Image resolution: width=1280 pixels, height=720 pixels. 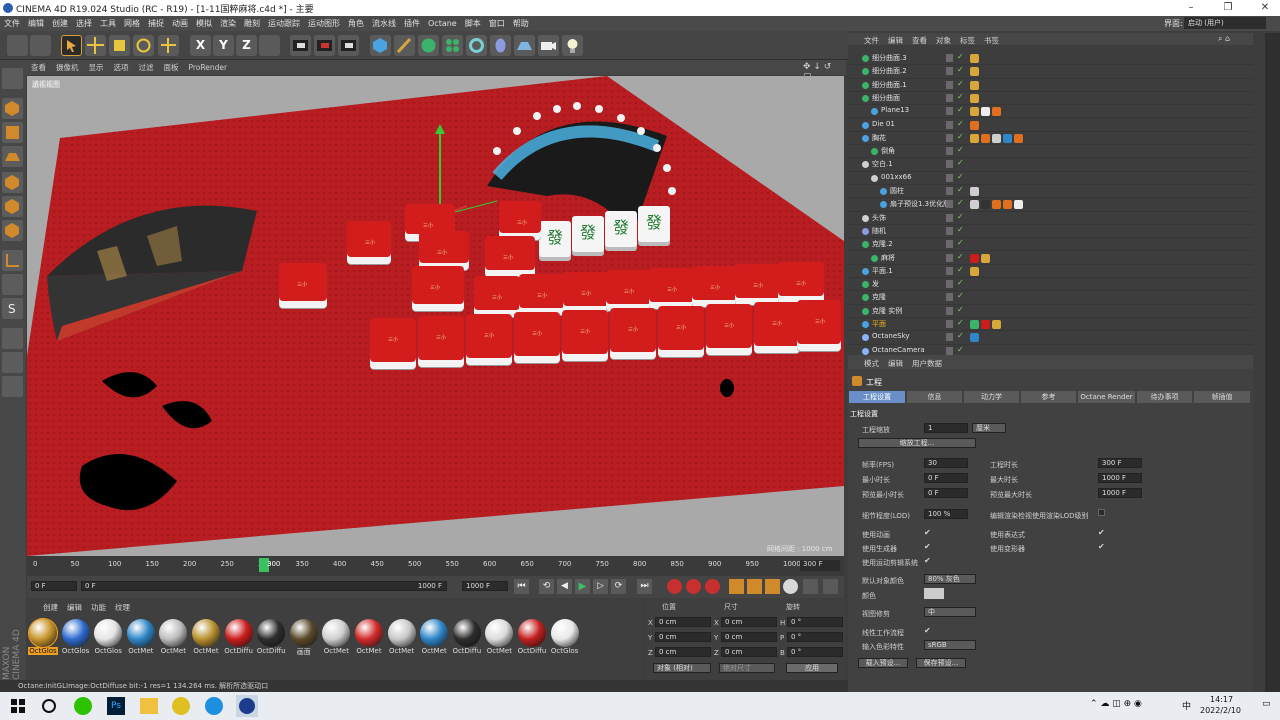 I want to click on snap-icon: S, so click(x=12, y=308).